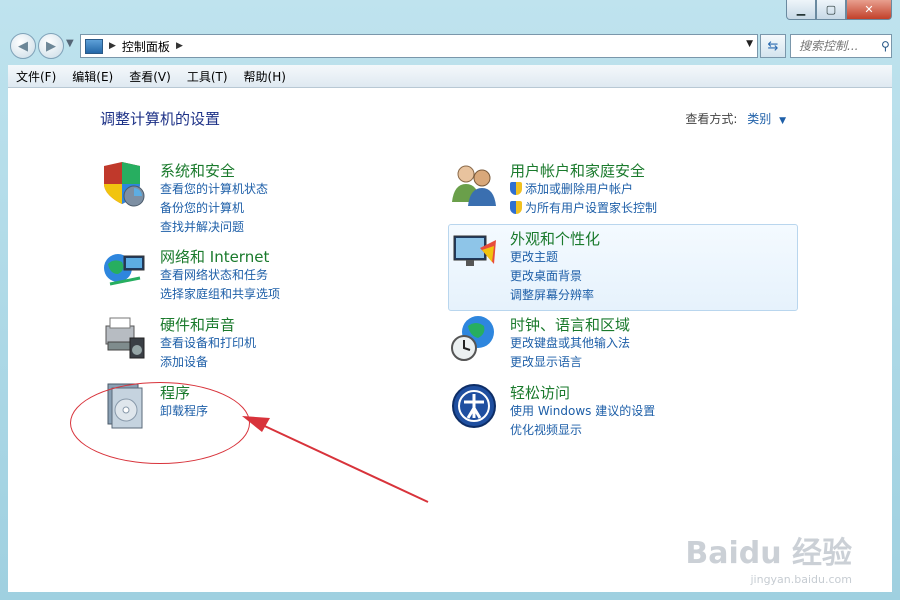  I want to click on address-bar: ▶ 控制面板 ▶ ▼, so click(419, 46).